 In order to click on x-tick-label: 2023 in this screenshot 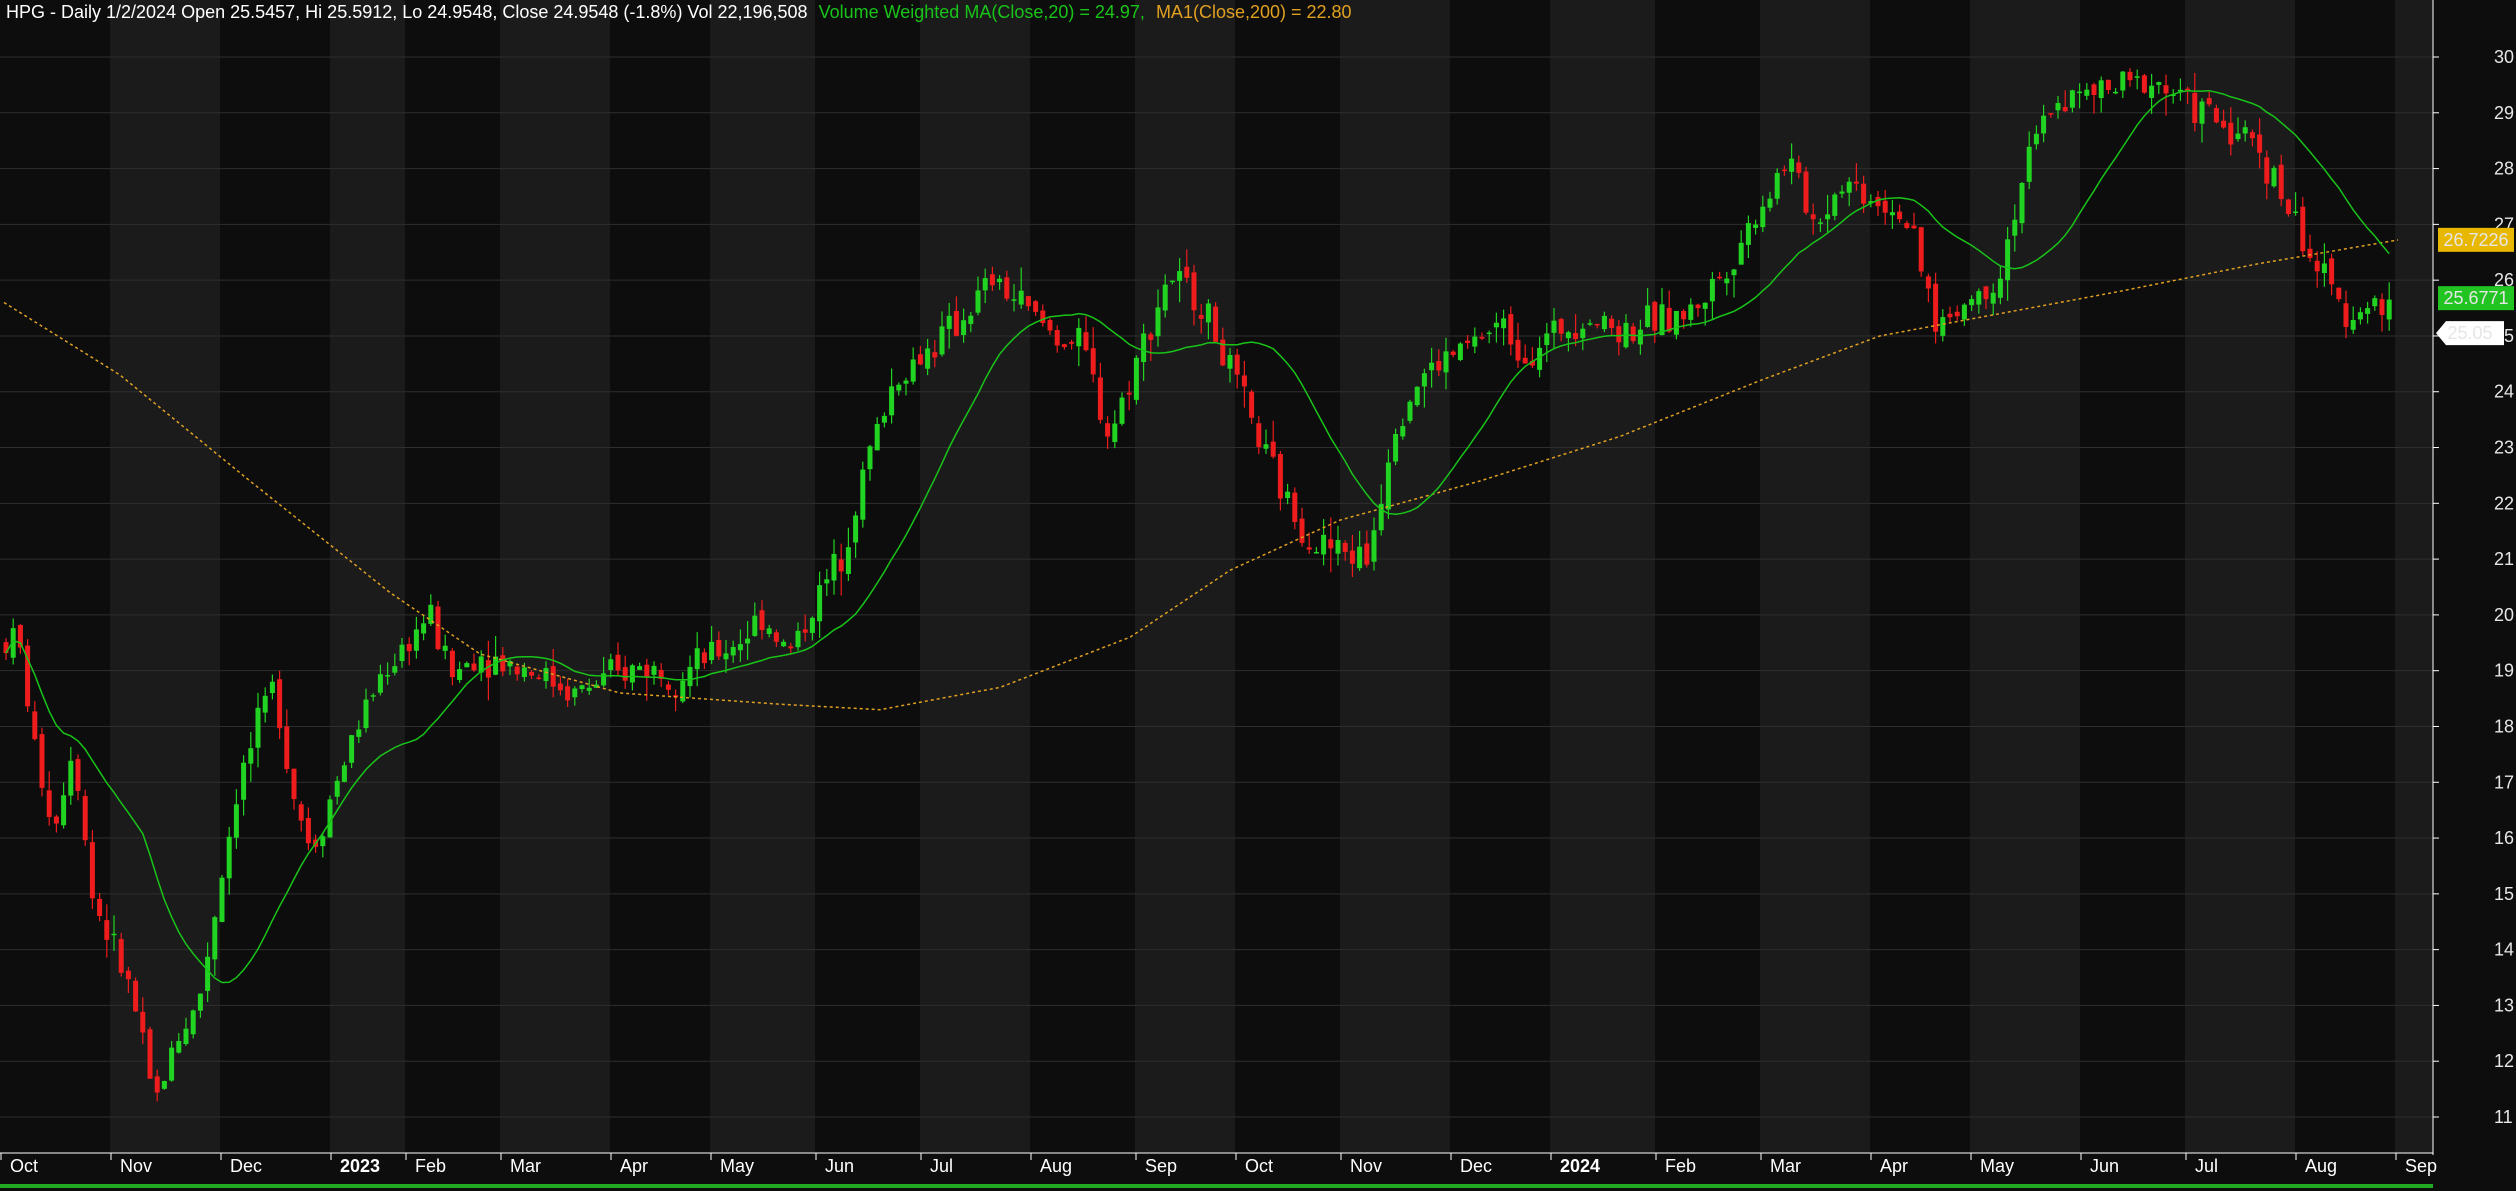, I will do `click(360, 1166)`.